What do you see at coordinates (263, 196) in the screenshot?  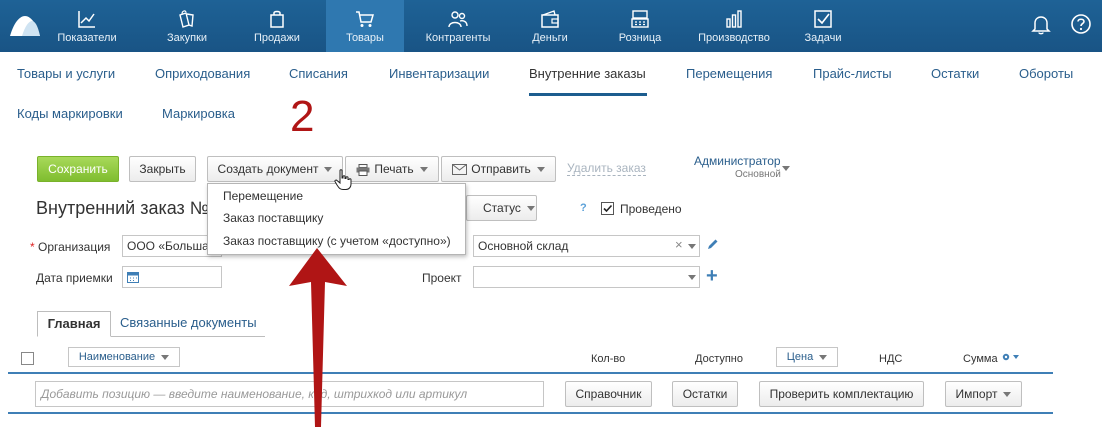 I see `menu-item-transfer: Перемещение` at bounding box center [263, 196].